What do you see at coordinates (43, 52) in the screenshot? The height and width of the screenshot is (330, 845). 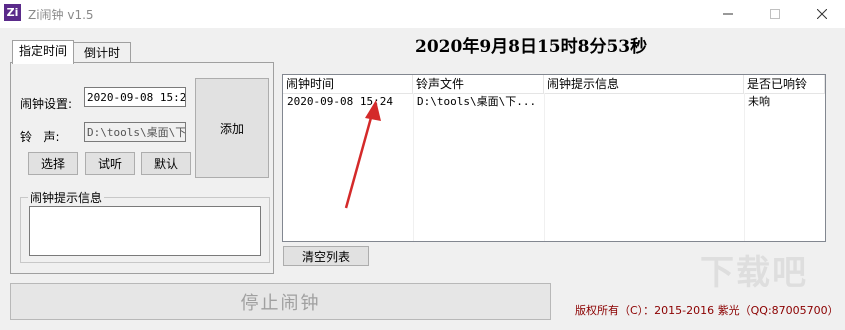 I see `tab-specified-time: 指定时间` at bounding box center [43, 52].